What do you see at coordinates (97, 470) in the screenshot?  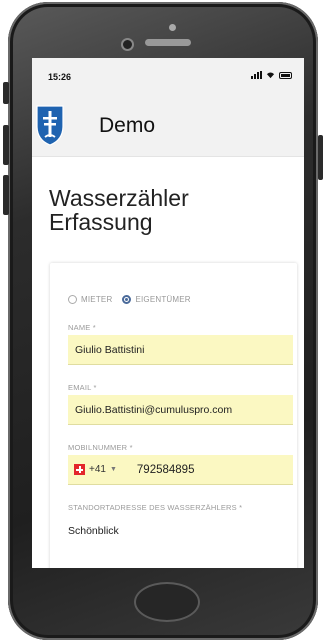 I see `country-code: +41` at bounding box center [97, 470].